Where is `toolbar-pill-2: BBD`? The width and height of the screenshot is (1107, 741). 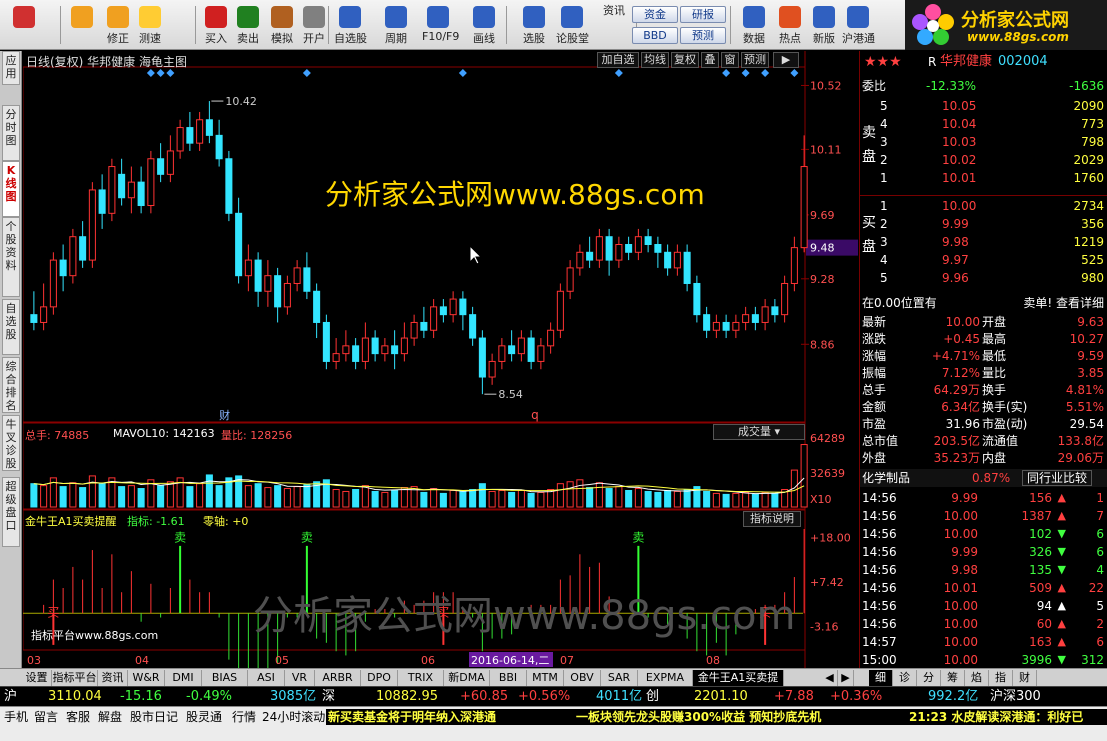
toolbar-pill-2: BBD is located at coordinates (655, 35).